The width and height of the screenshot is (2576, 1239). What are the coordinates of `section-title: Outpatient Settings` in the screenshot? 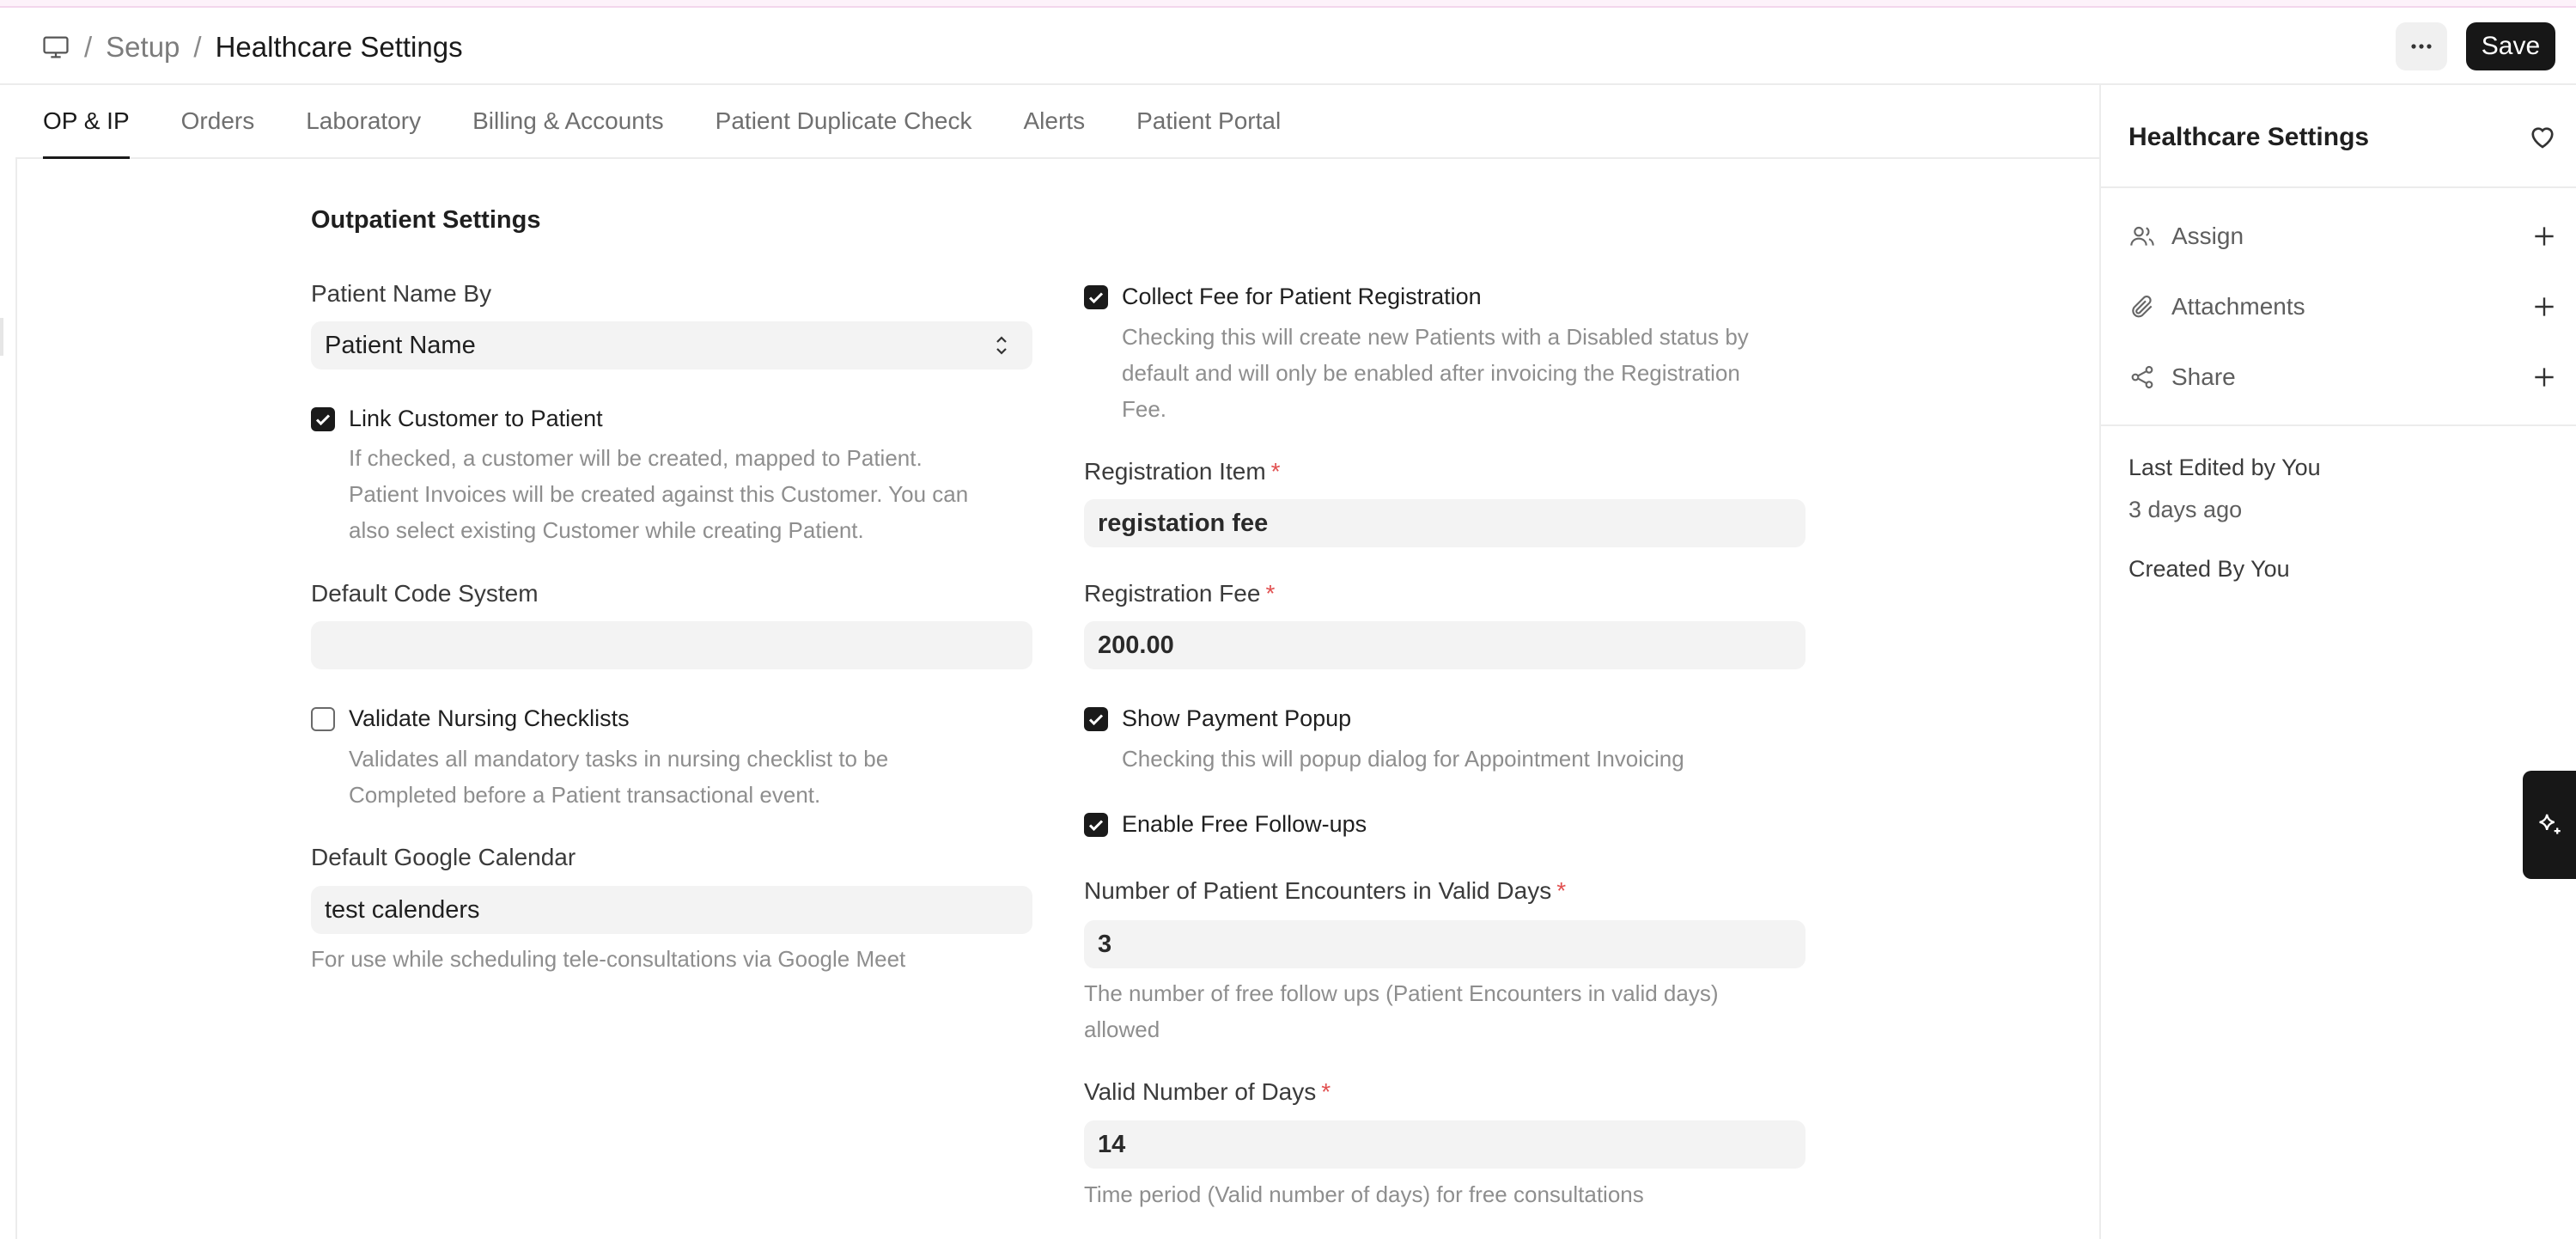 It's located at (426, 220).